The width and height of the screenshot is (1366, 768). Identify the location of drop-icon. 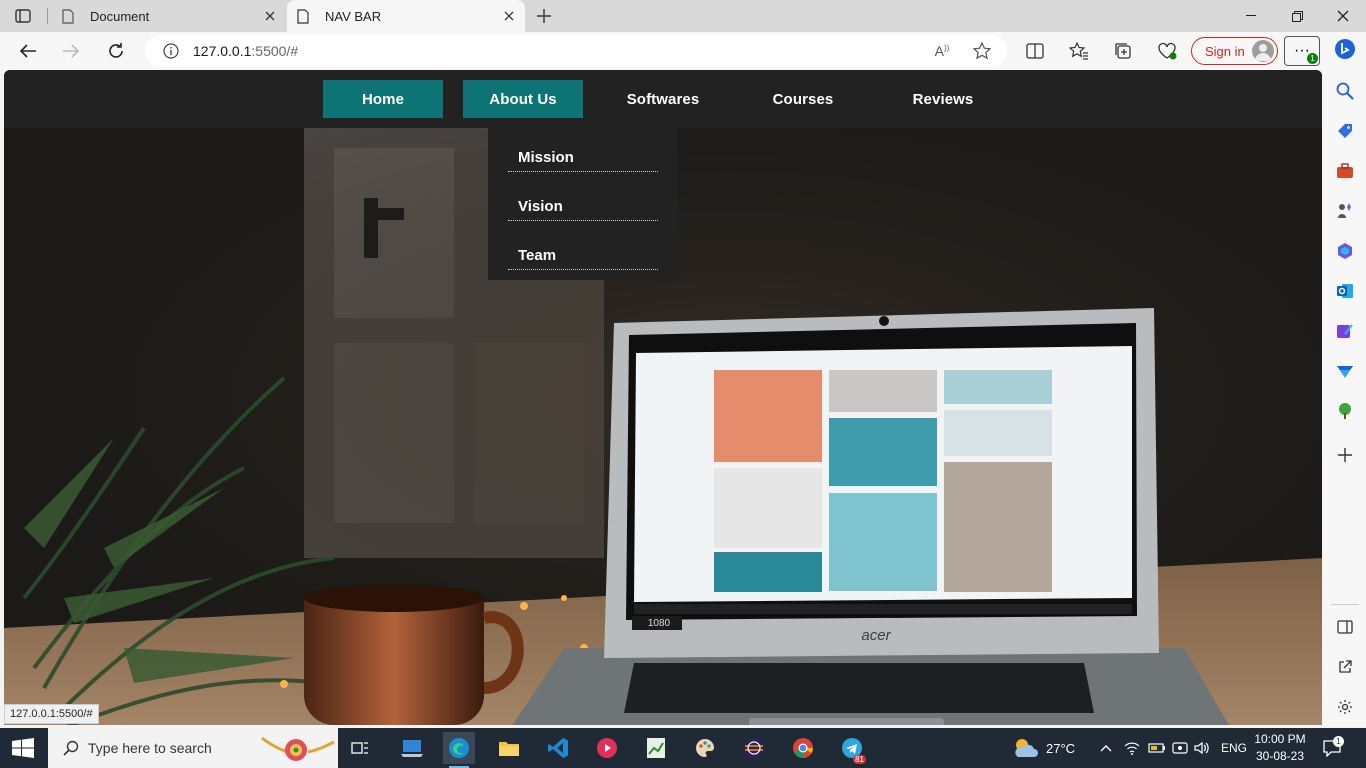
(1345, 371).